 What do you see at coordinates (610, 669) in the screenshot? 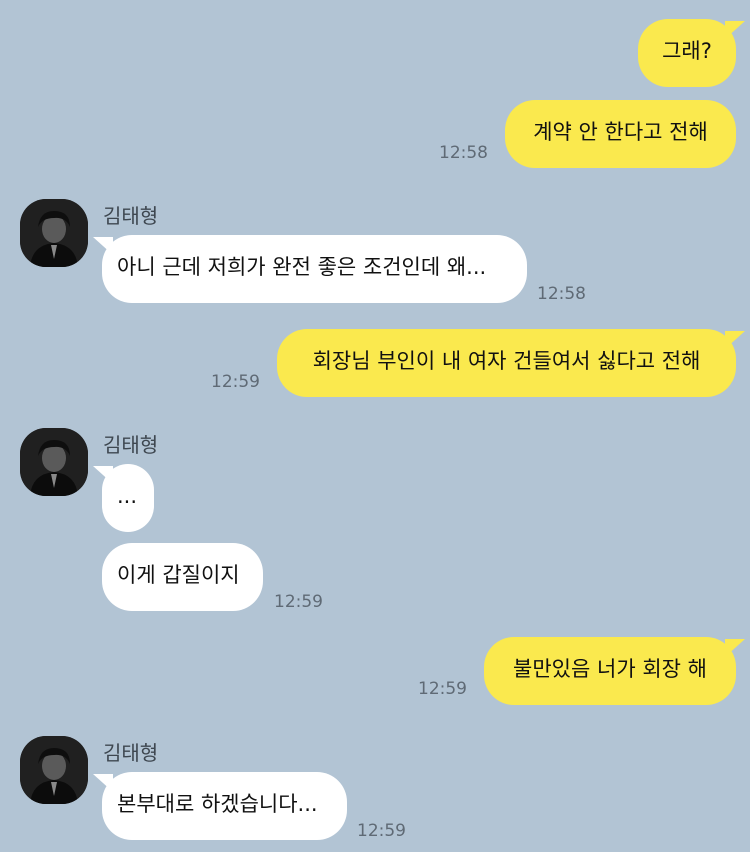
I see `message-text: 불만있음 너가 회장 해` at bounding box center [610, 669].